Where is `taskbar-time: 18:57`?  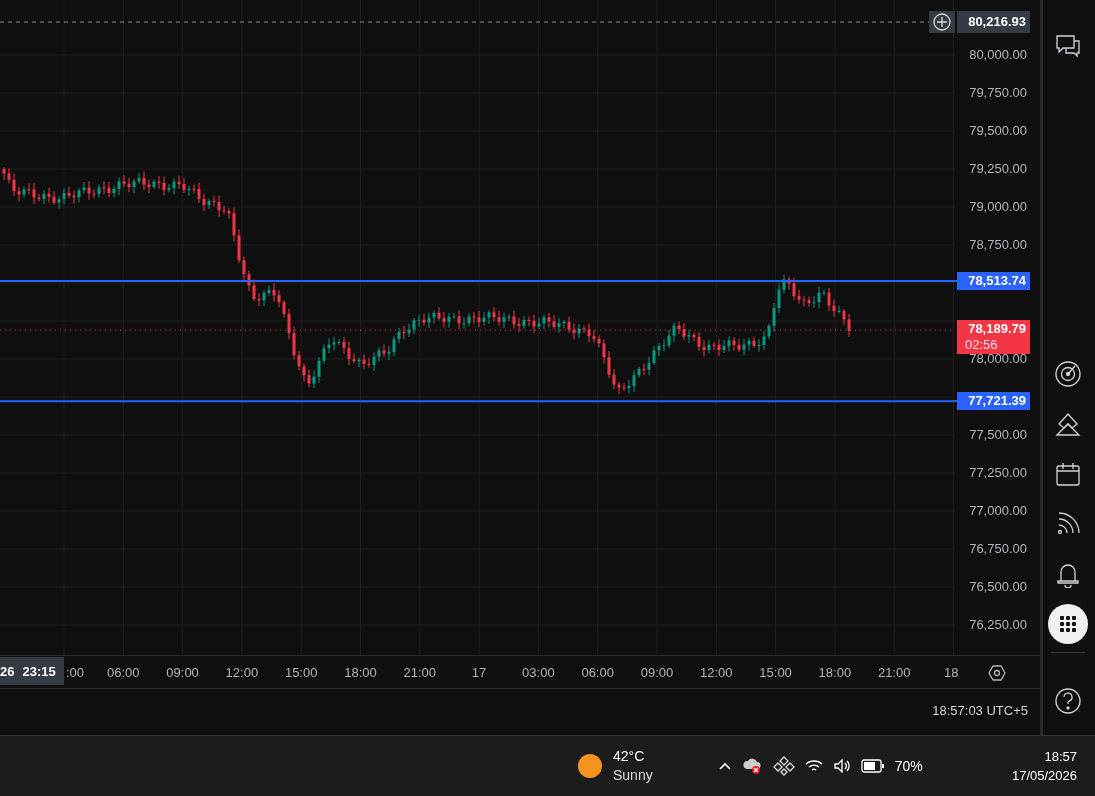
taskbar-time: 18:57 is located at coordinates (1060, 756).